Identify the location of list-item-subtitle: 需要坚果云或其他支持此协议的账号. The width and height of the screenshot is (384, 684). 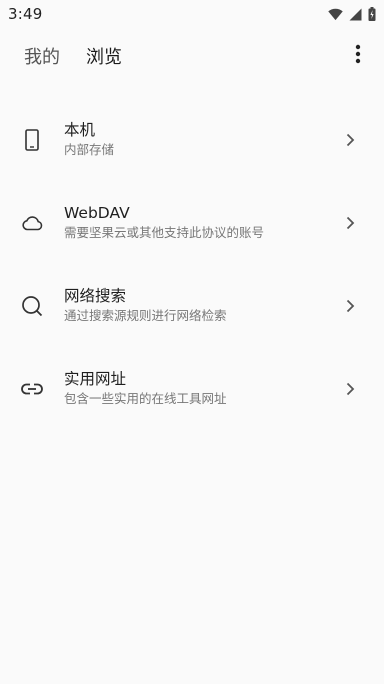
(164, 232).